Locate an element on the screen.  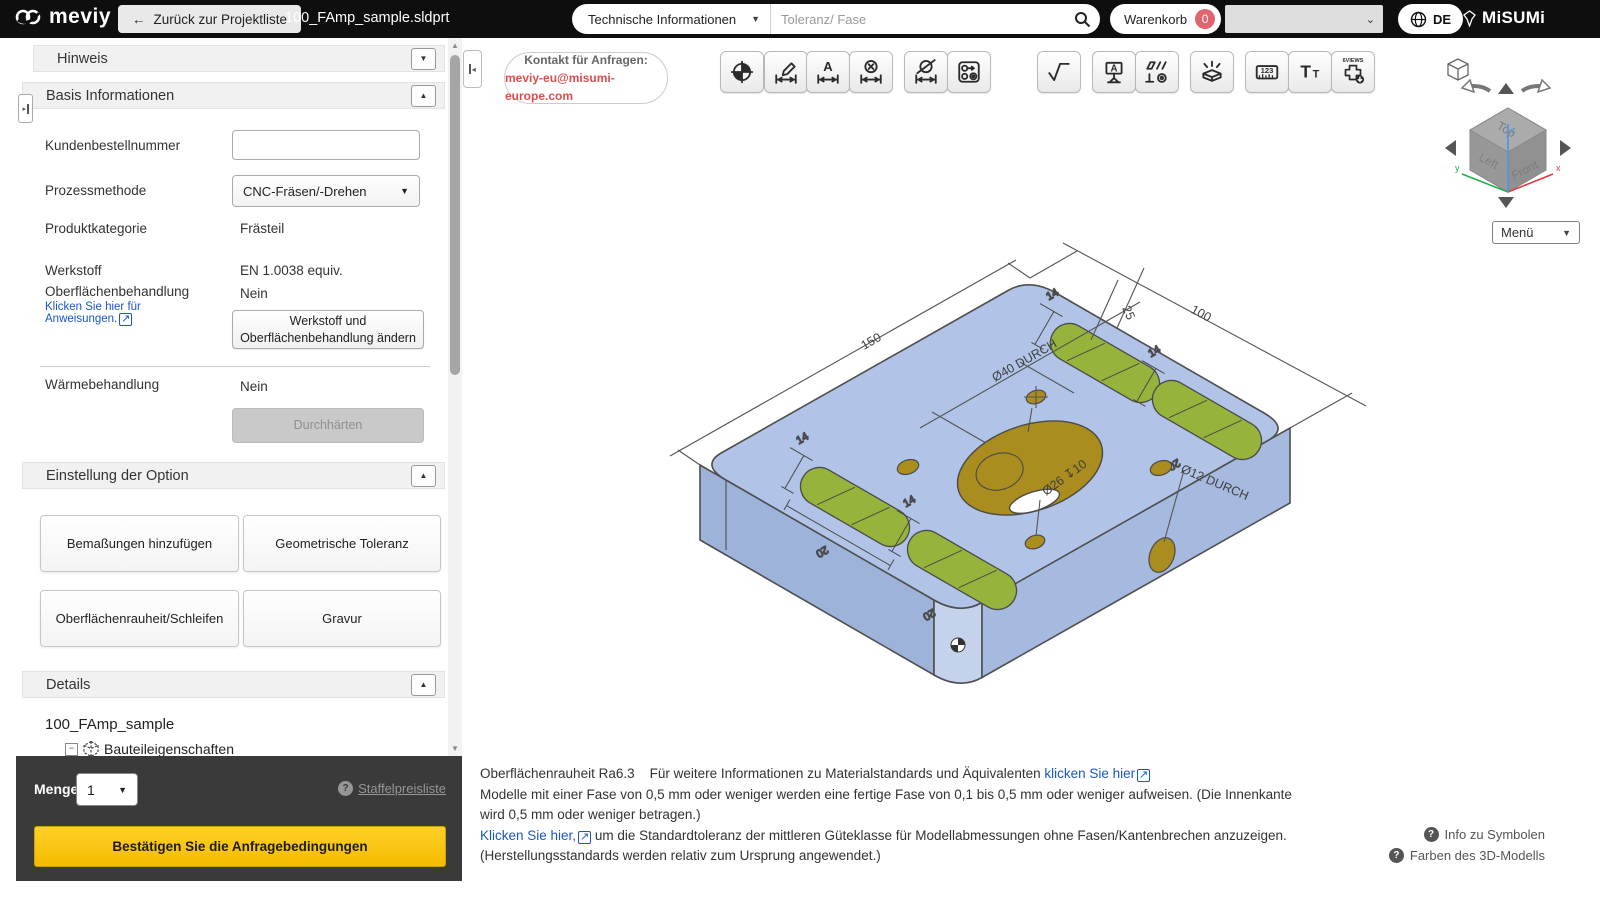
confirm-request-button: Bestätigen Sie die Anfragebedingungen is located at coordinates (240, 846).